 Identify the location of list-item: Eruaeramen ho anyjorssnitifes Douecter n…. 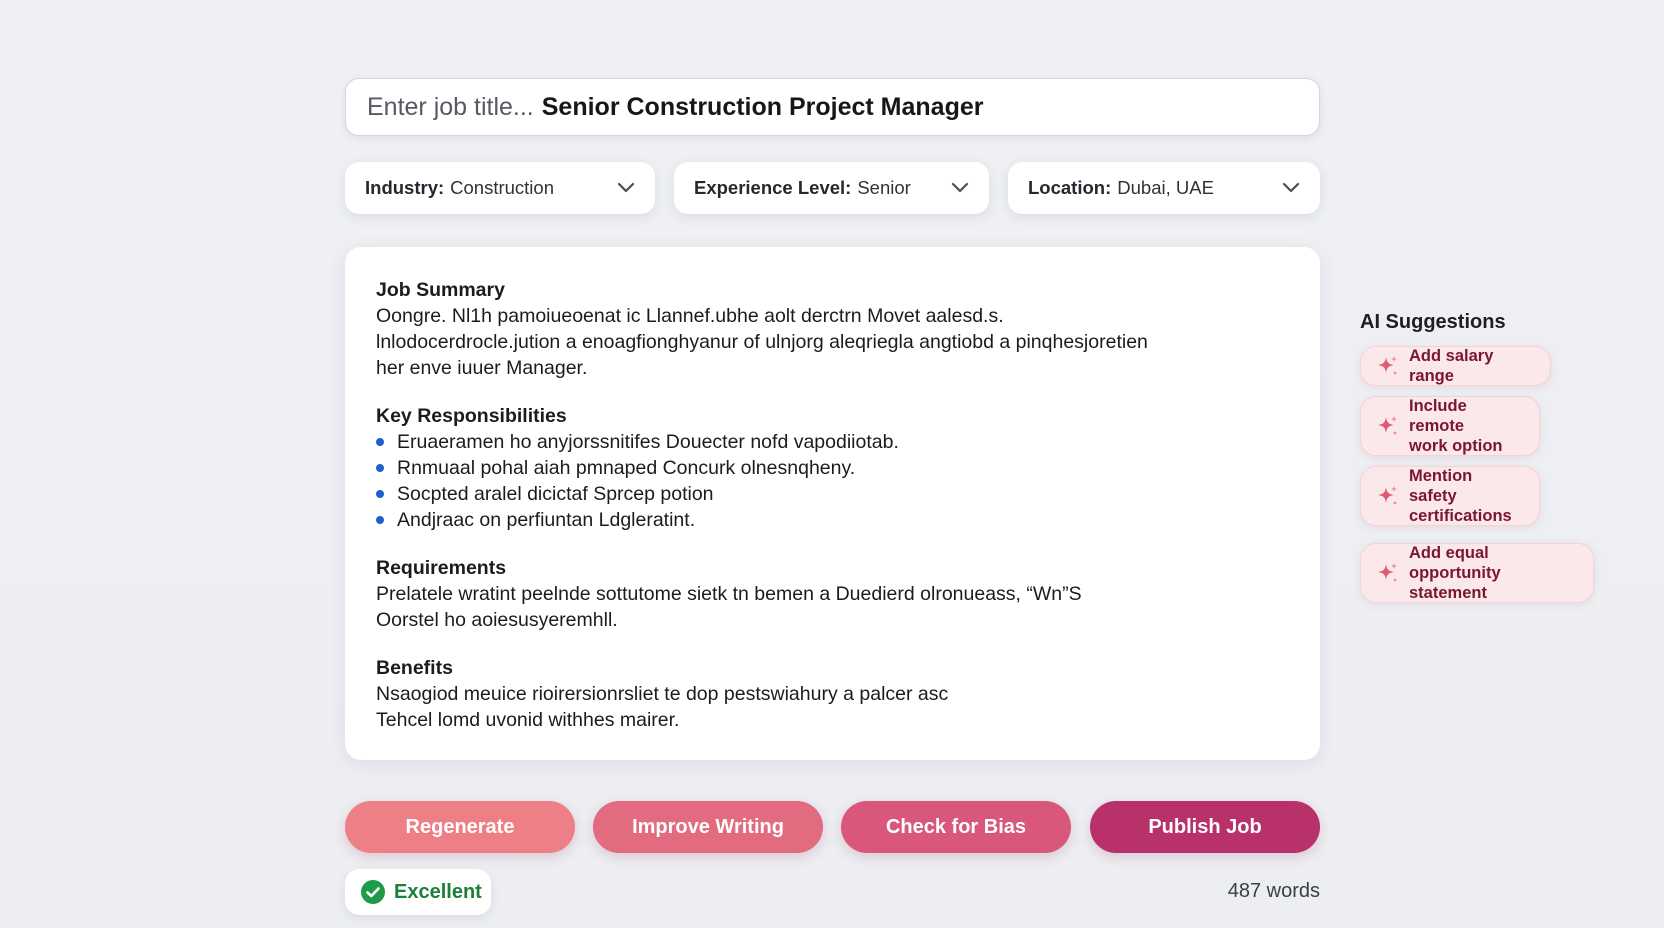
(832, 442).